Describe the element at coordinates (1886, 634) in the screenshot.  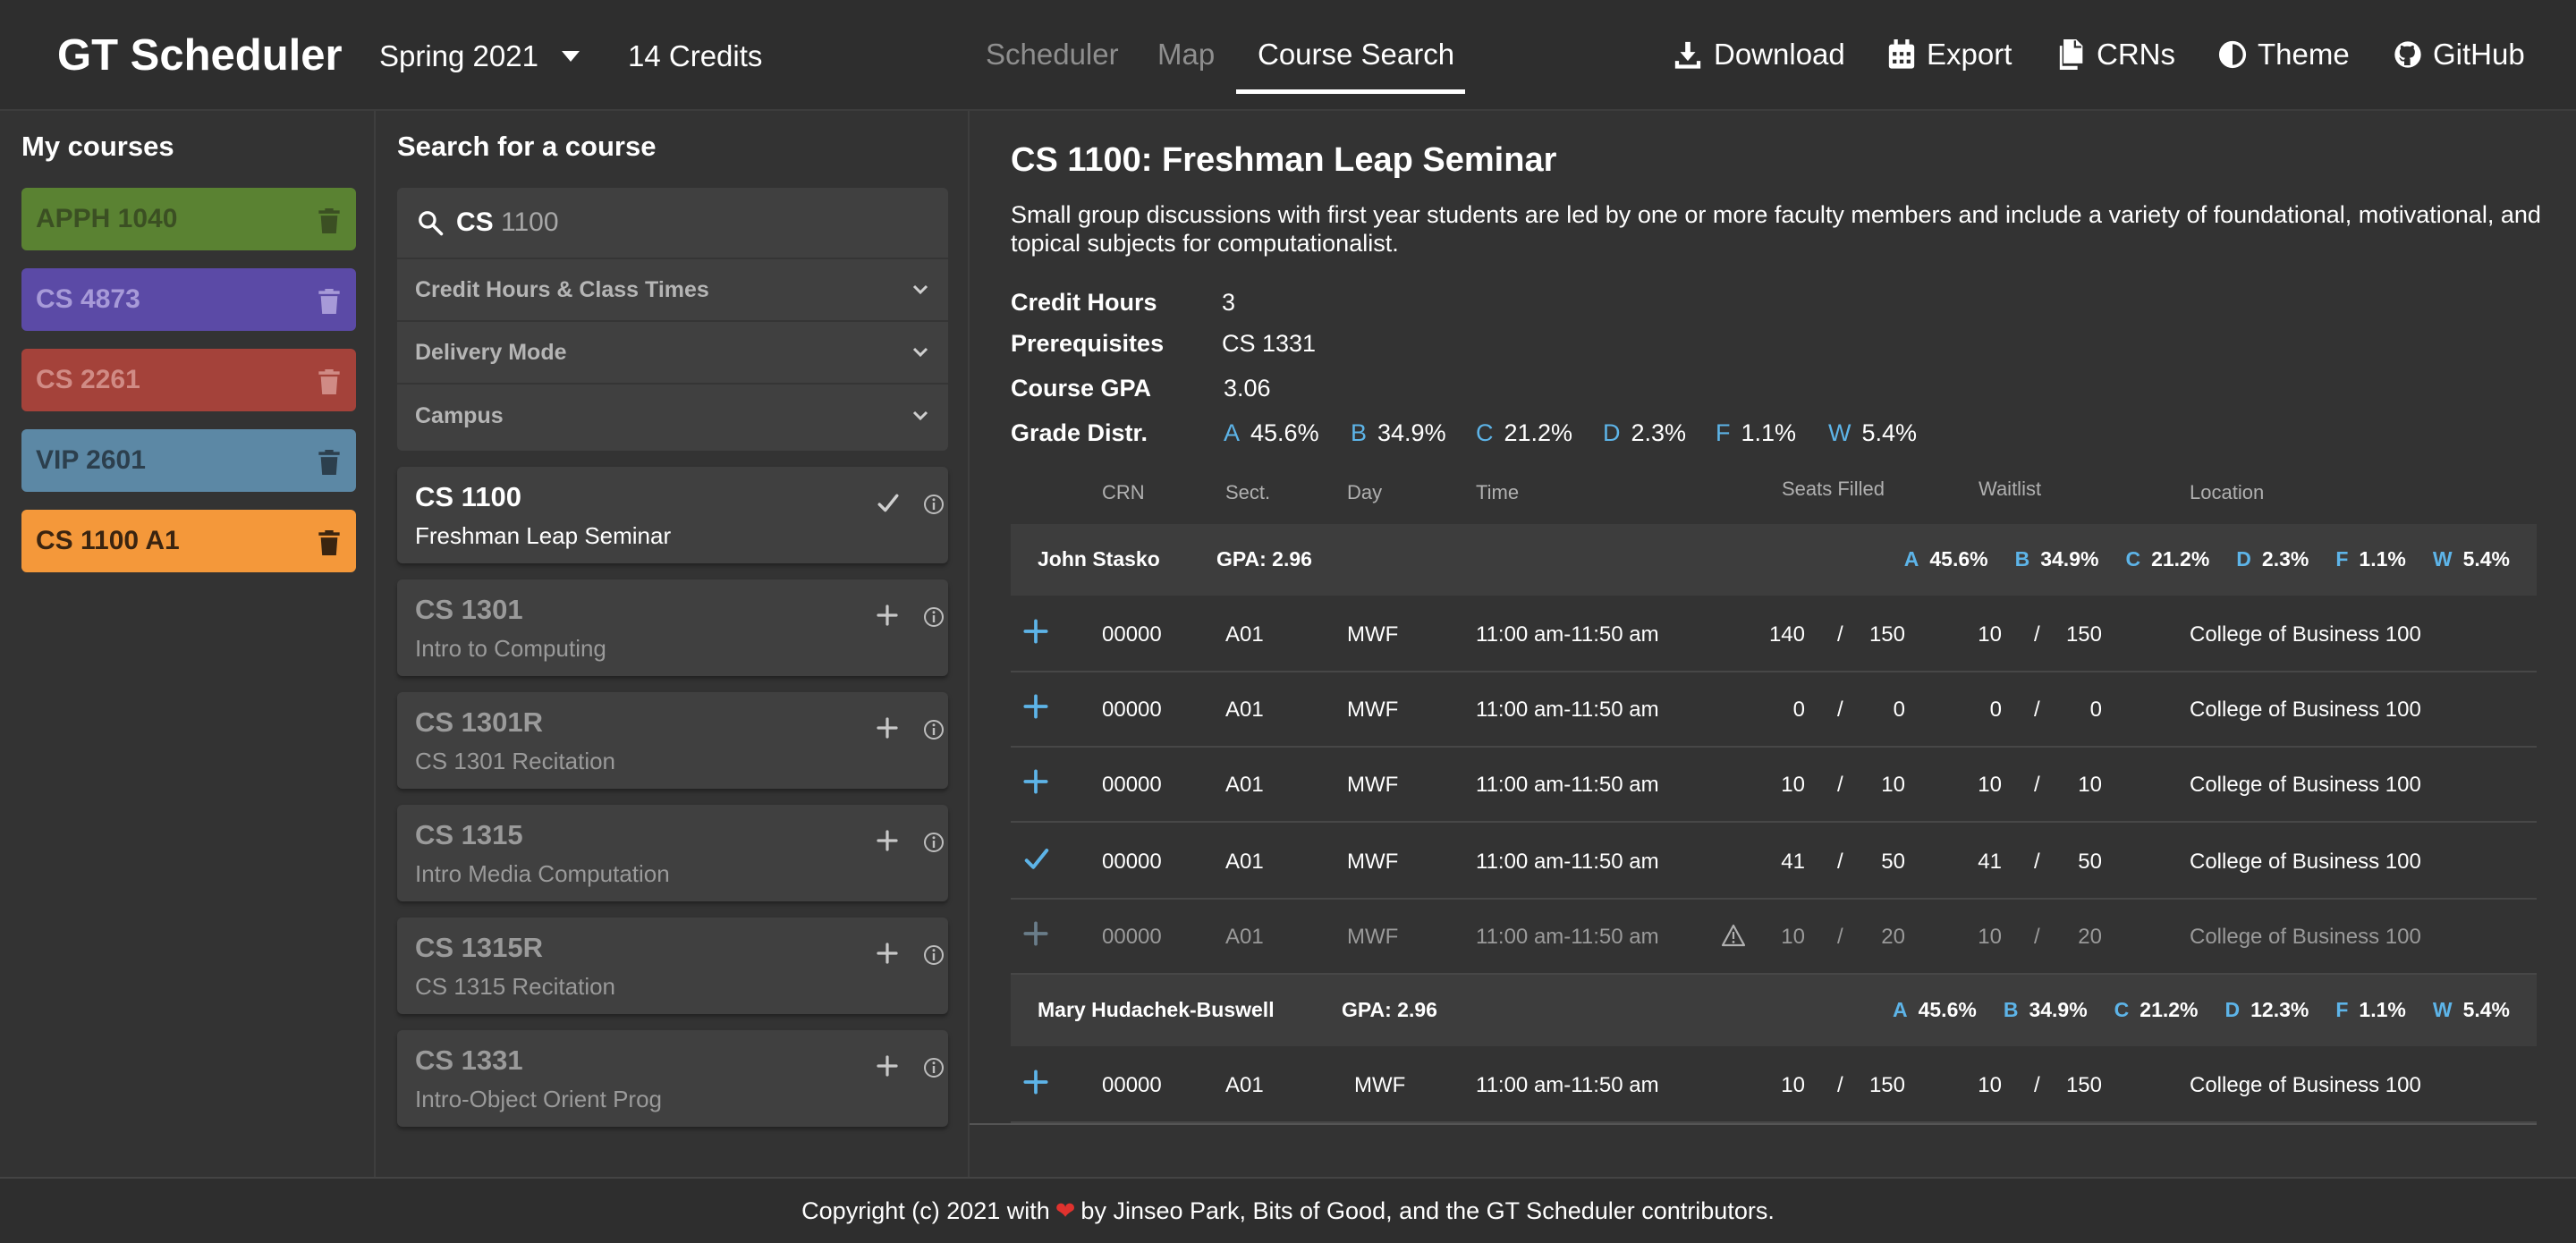
I see `seats-capacity: 150` at that location.